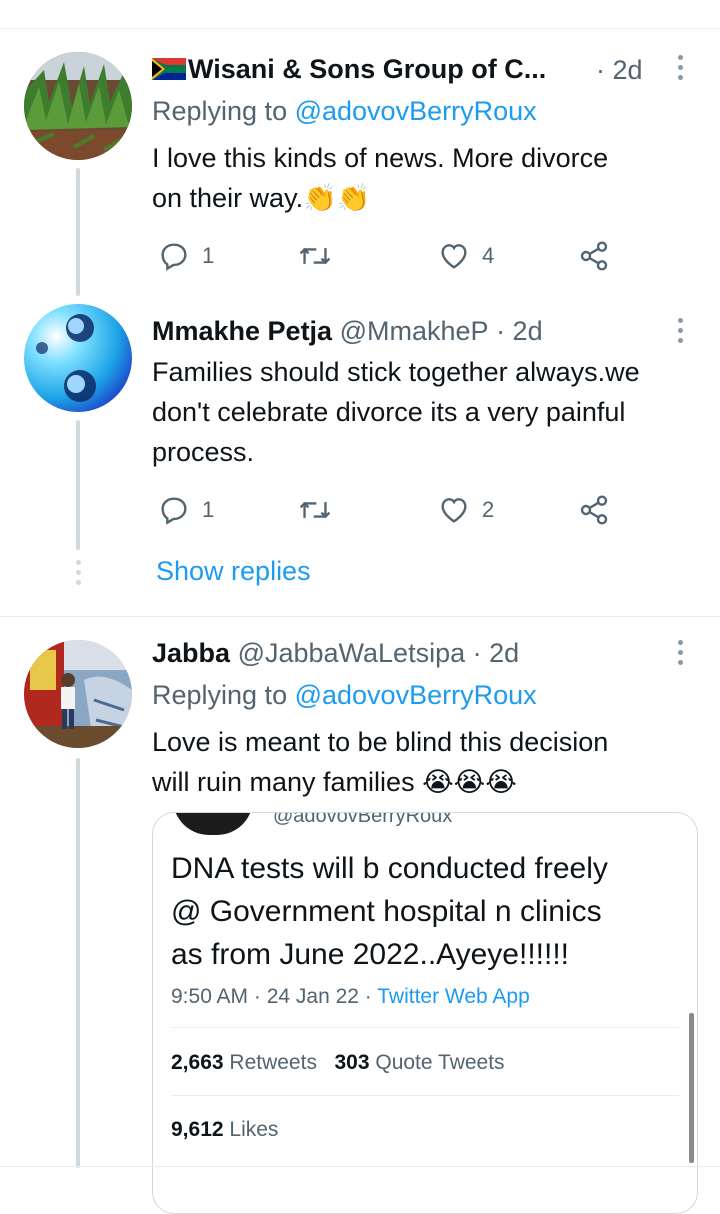 This screenshot has width=720, height=1214. I want to click on quoted-handle: @adovovBerryRoux, so click(363, 819).